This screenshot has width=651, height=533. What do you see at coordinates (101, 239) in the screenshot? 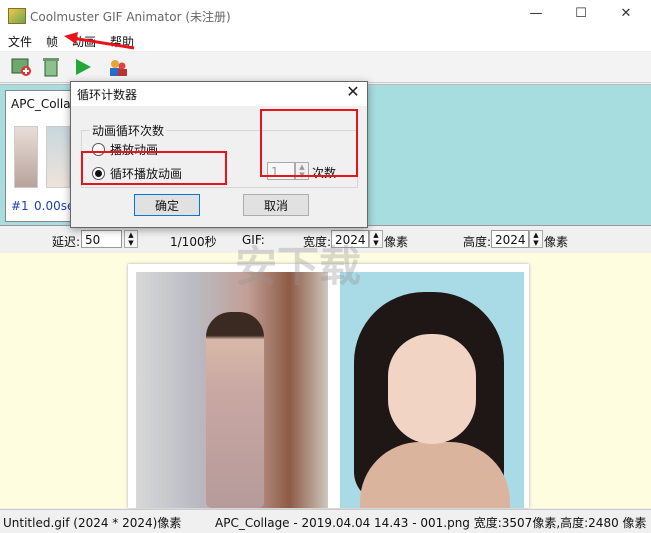
I see `delay-input: 50` at bounding box center [101, 239].